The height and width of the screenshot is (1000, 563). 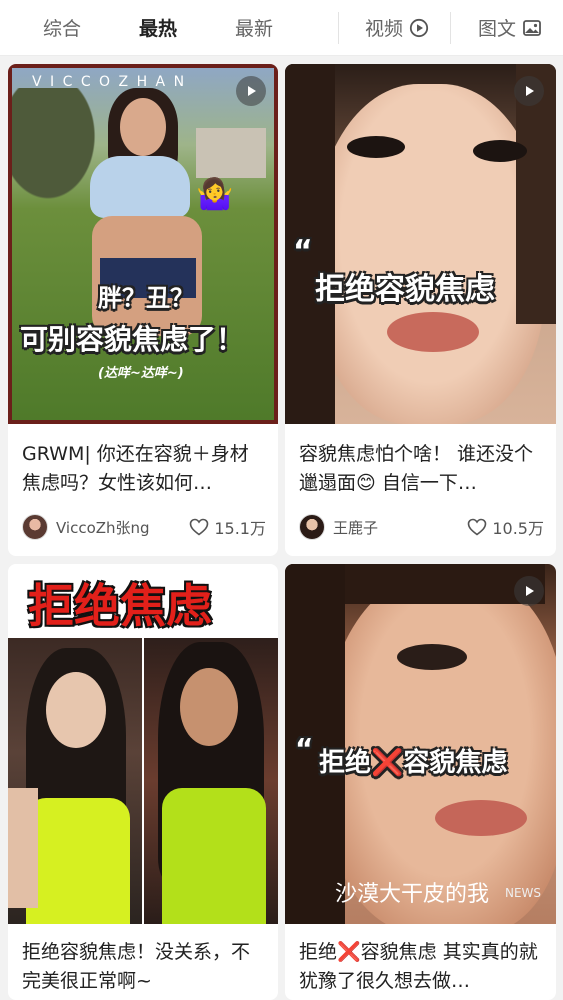 I want to click on eye-right, so click(x=500, y=151).